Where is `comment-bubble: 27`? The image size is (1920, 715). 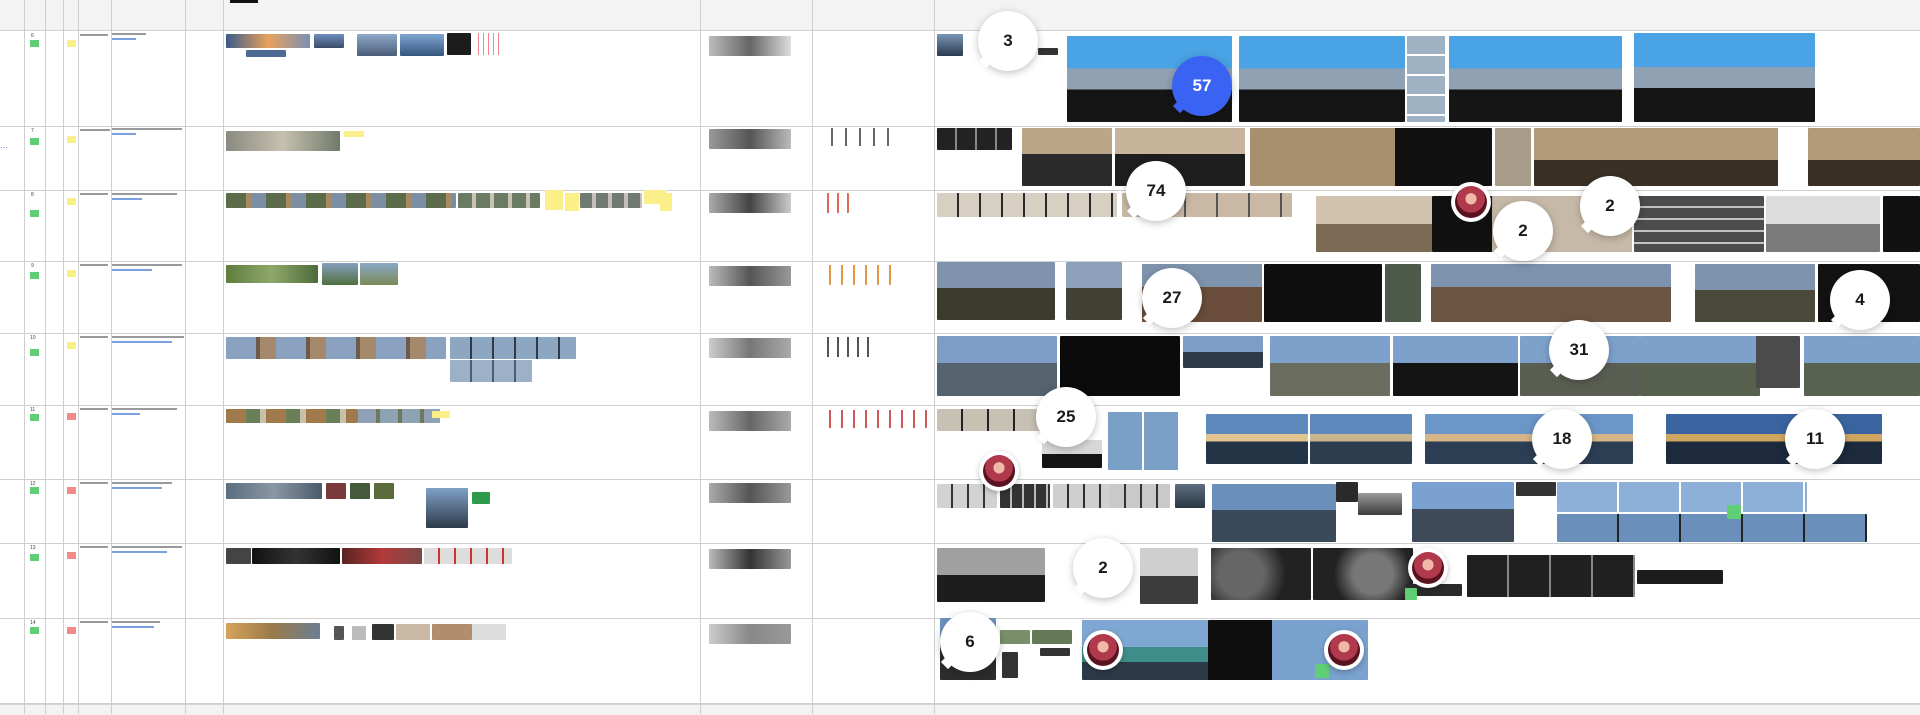 comment-bubble: 27 is located at coordinates (1172, 298).